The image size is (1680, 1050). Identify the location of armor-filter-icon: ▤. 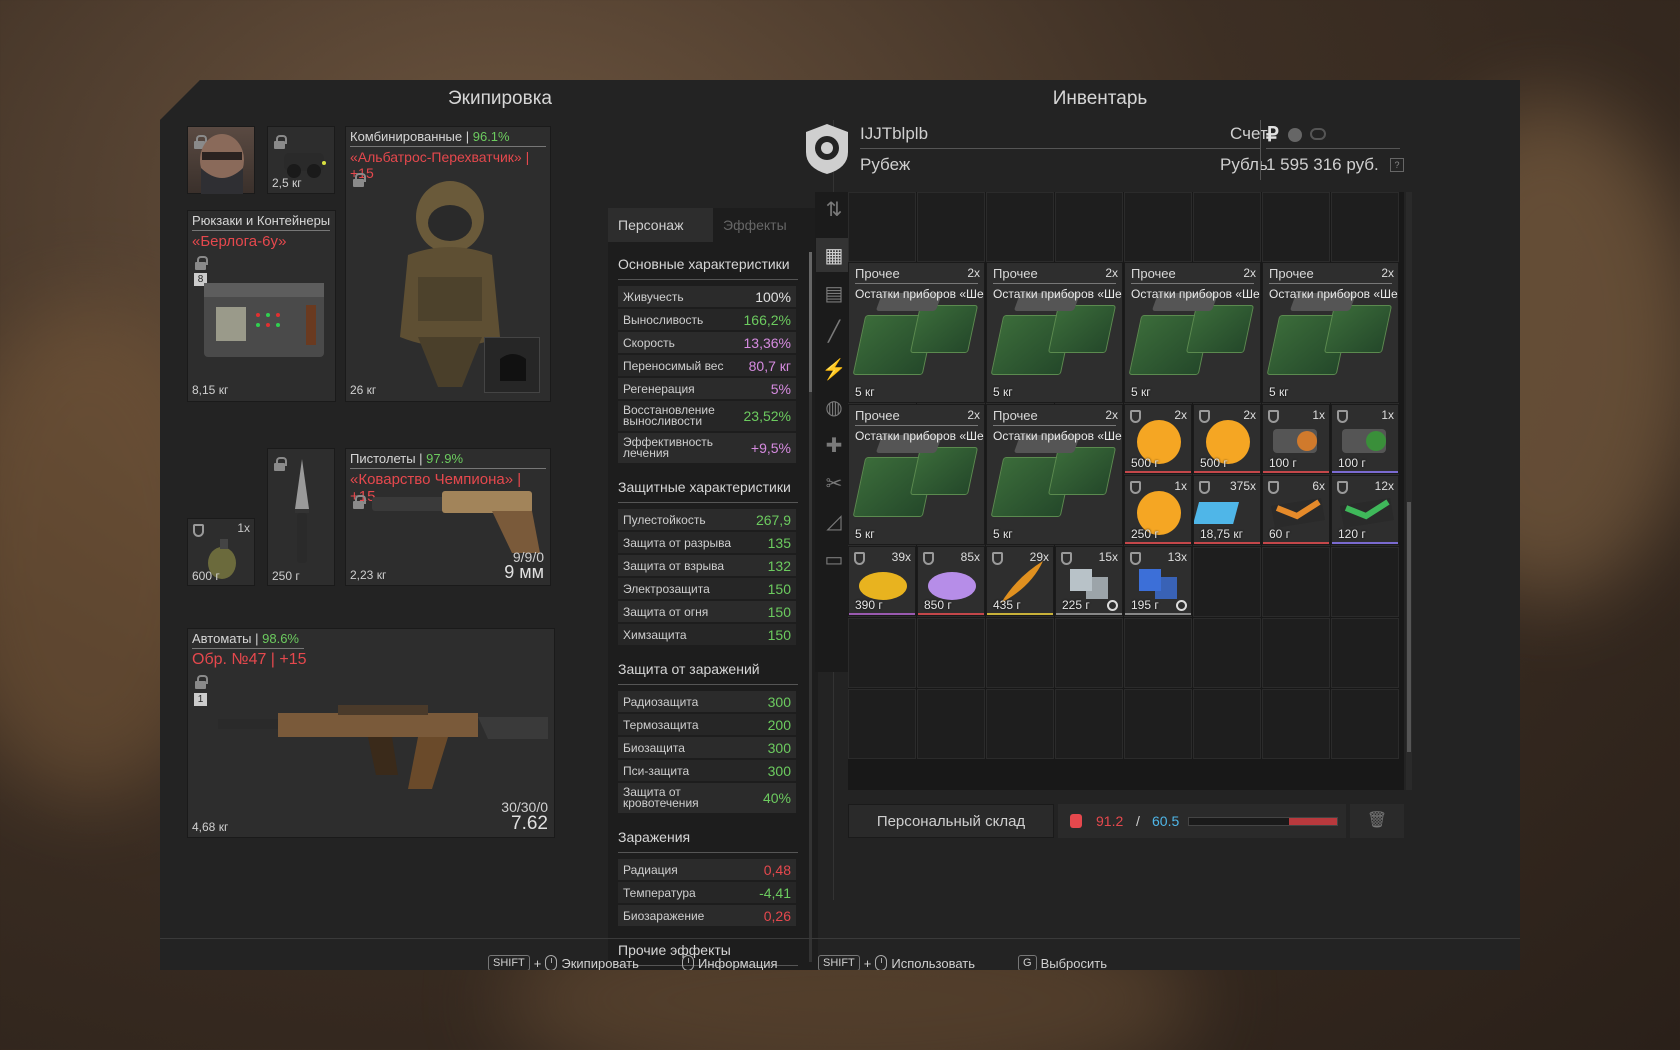
(834, 293).